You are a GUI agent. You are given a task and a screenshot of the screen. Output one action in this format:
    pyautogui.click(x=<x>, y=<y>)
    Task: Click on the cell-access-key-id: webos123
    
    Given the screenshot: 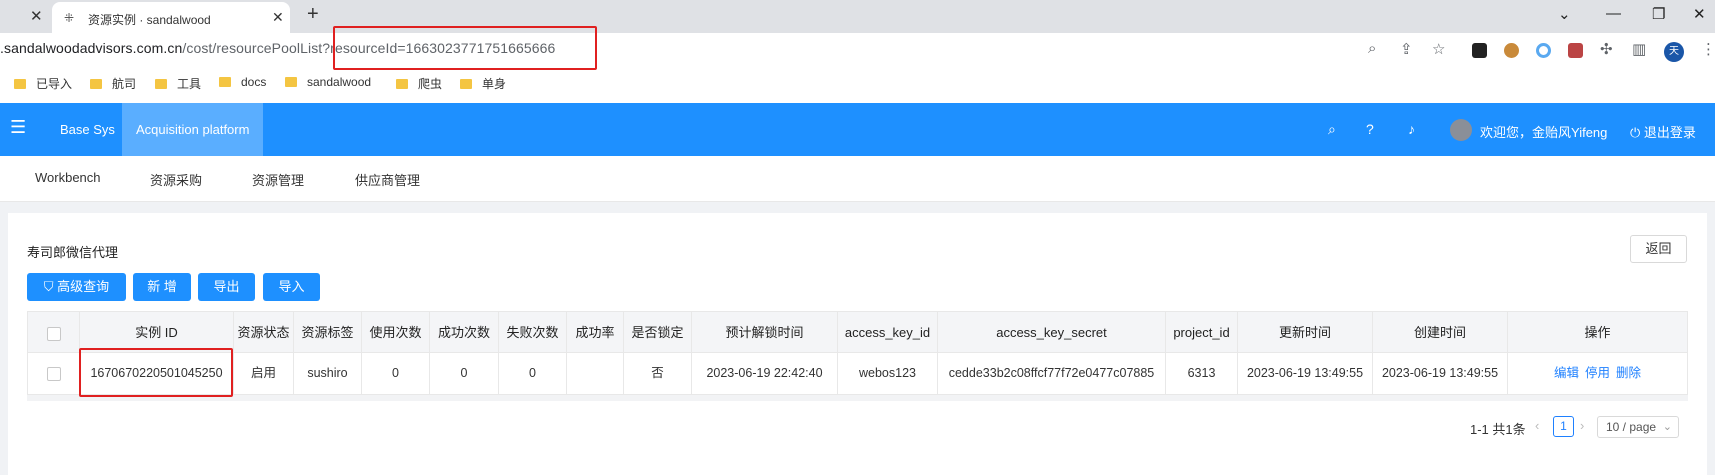 What is the action you would take?
    pyautogui.click(x=888, y=373)
    